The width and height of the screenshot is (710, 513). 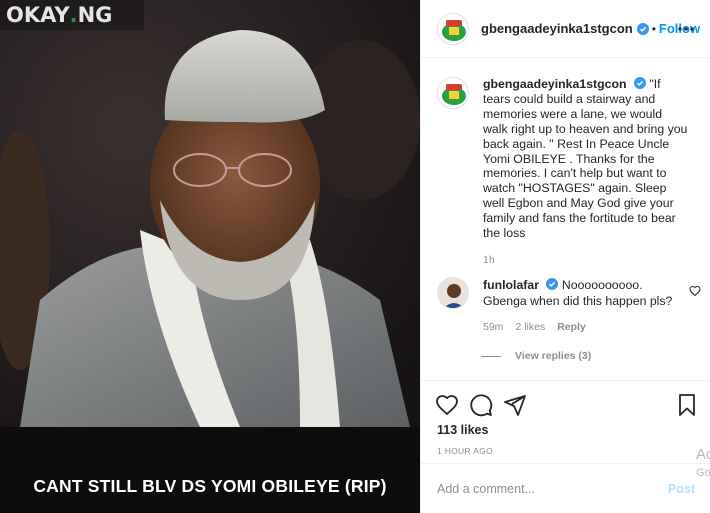 What do you see at coordinates (555, 84) in the screenshot?
I see `caption-username: gbengaadeyinka1stgcon` at bounding box center [555, 84].